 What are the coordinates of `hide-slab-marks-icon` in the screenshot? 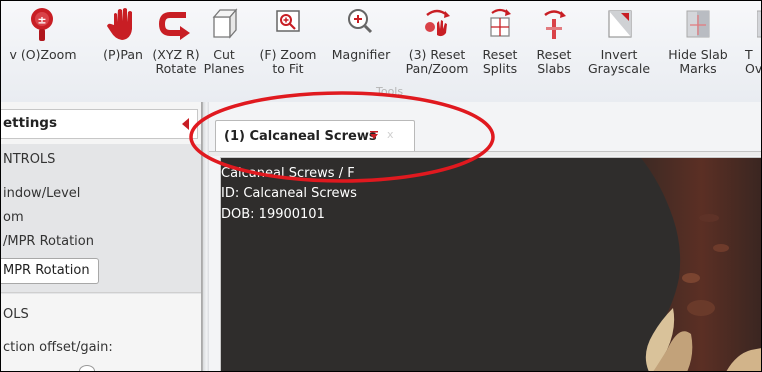 It's located at (698, 24).